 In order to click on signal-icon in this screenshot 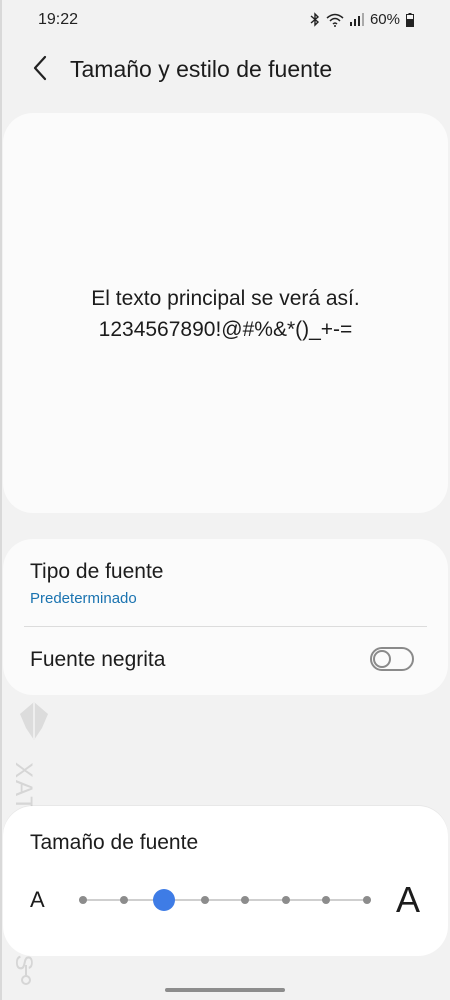, I will do `click(356, 19)`.